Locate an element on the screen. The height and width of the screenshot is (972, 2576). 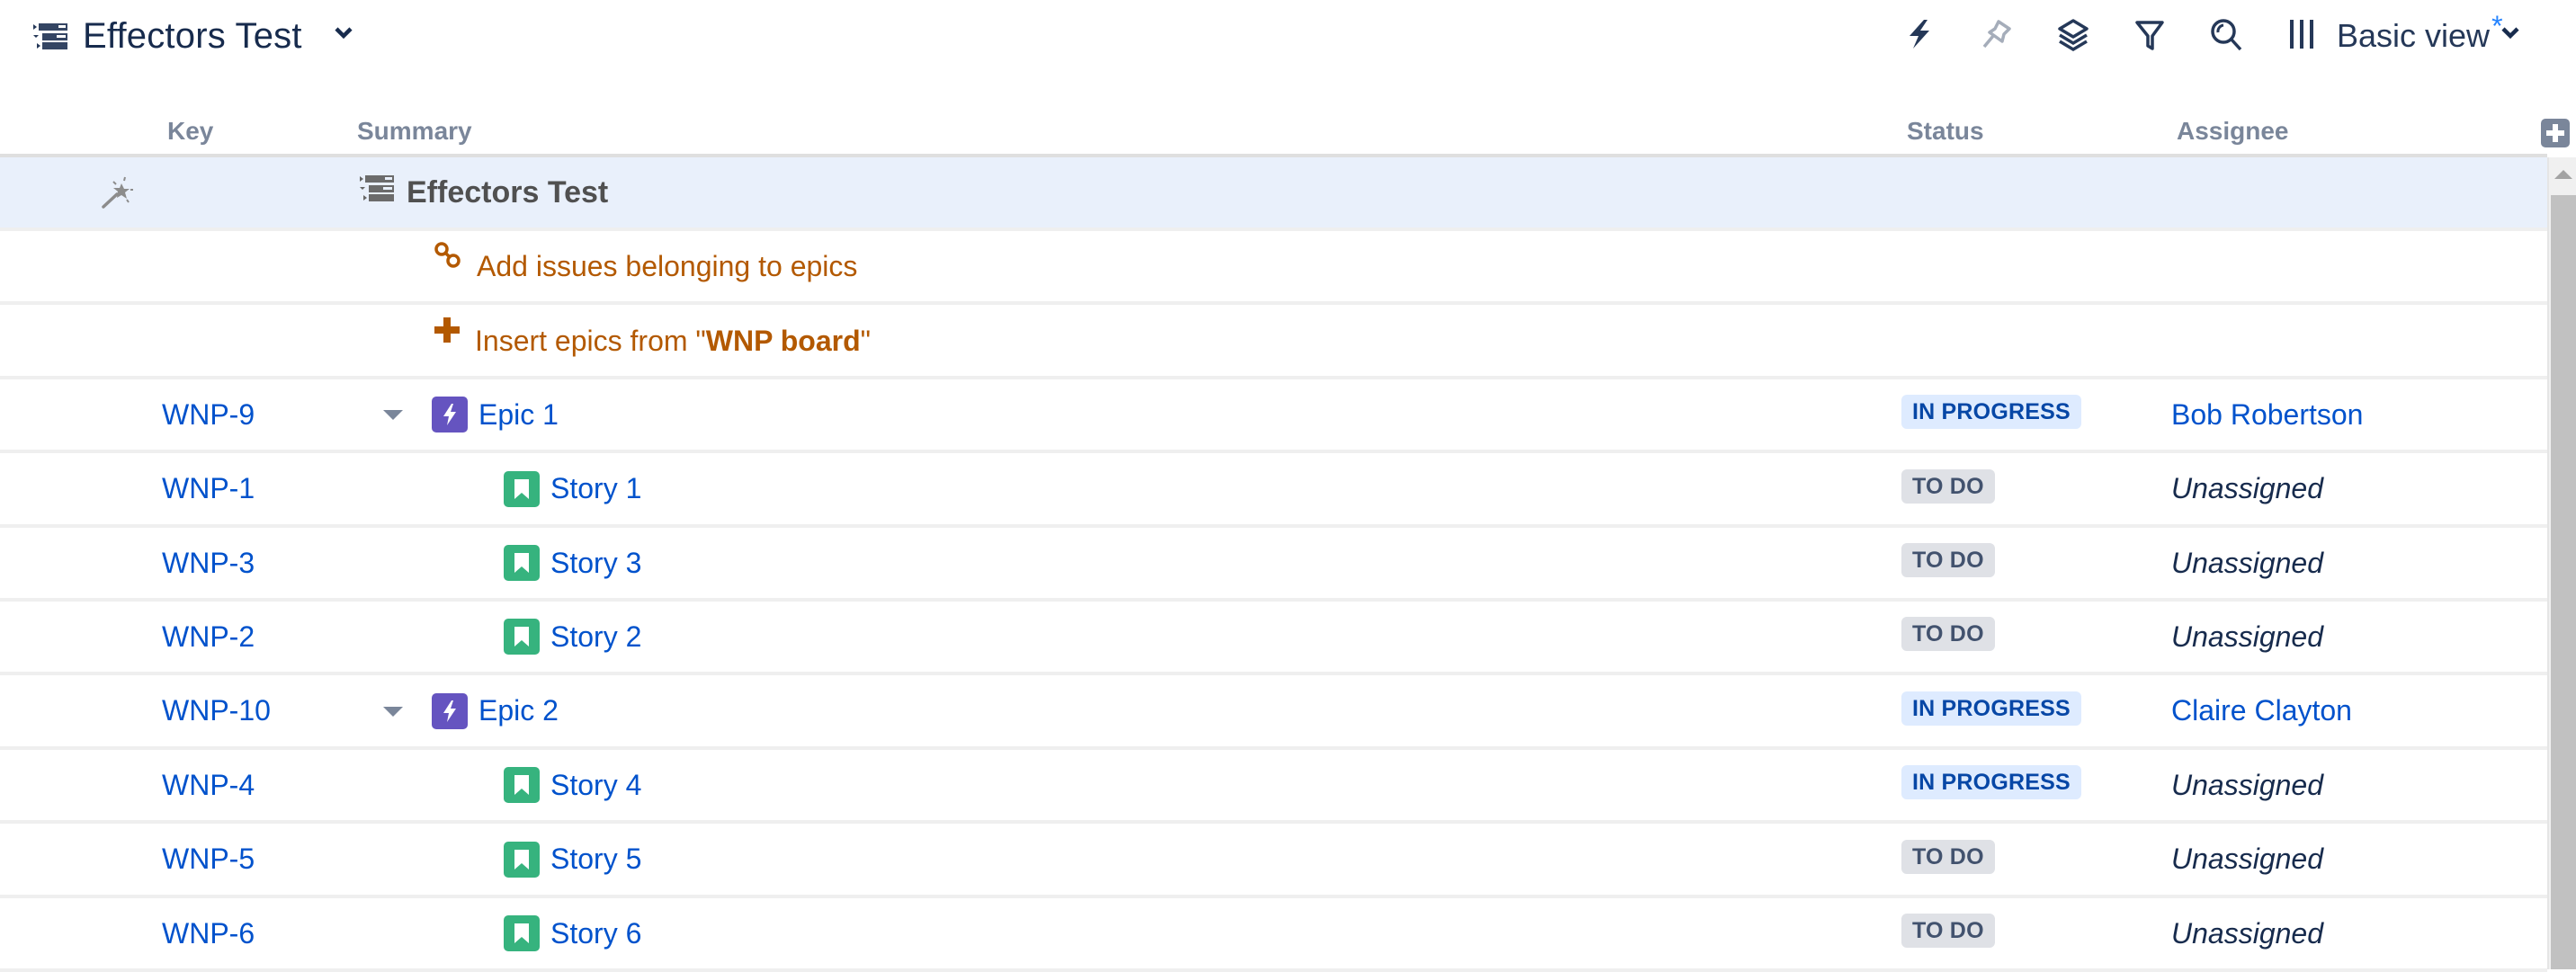
issue-summary: Story 1 is located at coordinates (572, 489).